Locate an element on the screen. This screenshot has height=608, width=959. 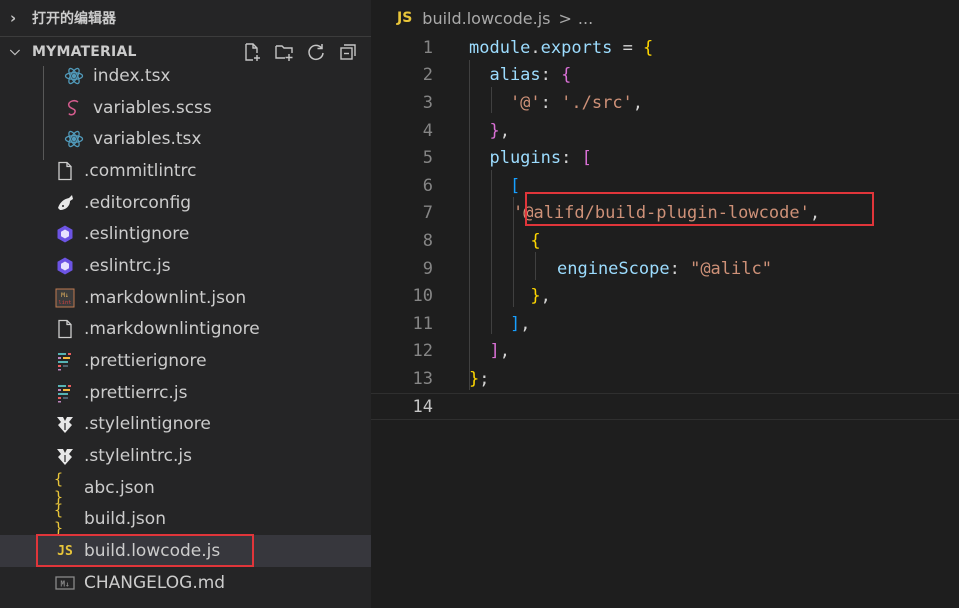
file-item-variables-scss: variables.scss is located at coordinates (185, 108).